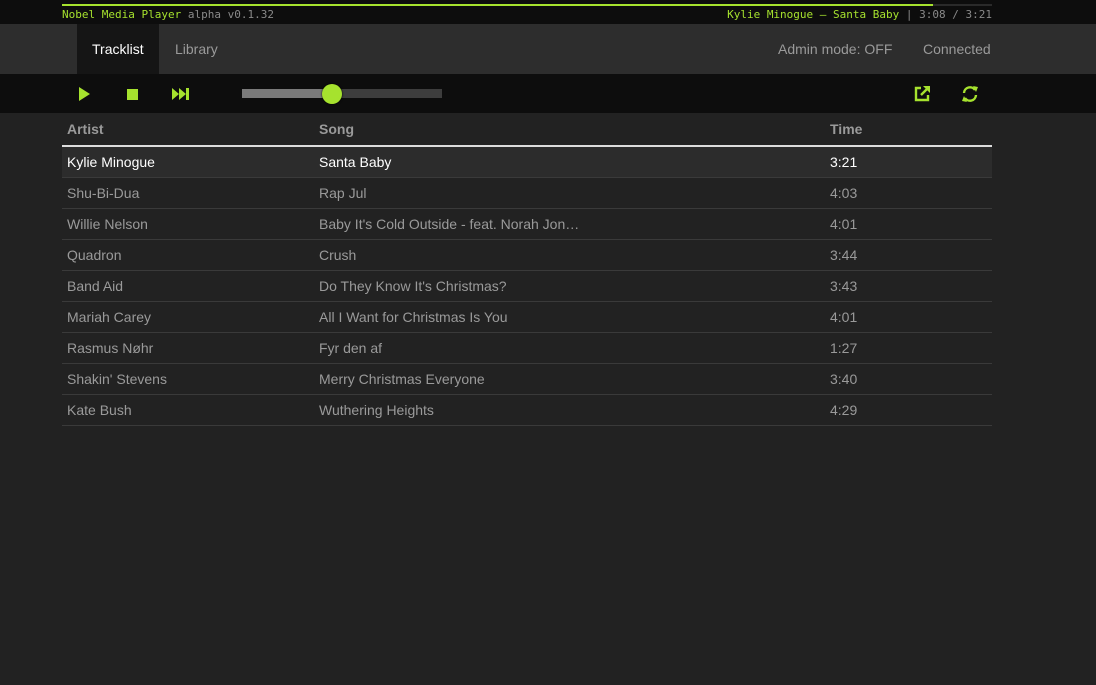 The height and width of the screenshot is (685, 1096). I want to click on artist-cell: Mariah Carey, so click(188, 317).